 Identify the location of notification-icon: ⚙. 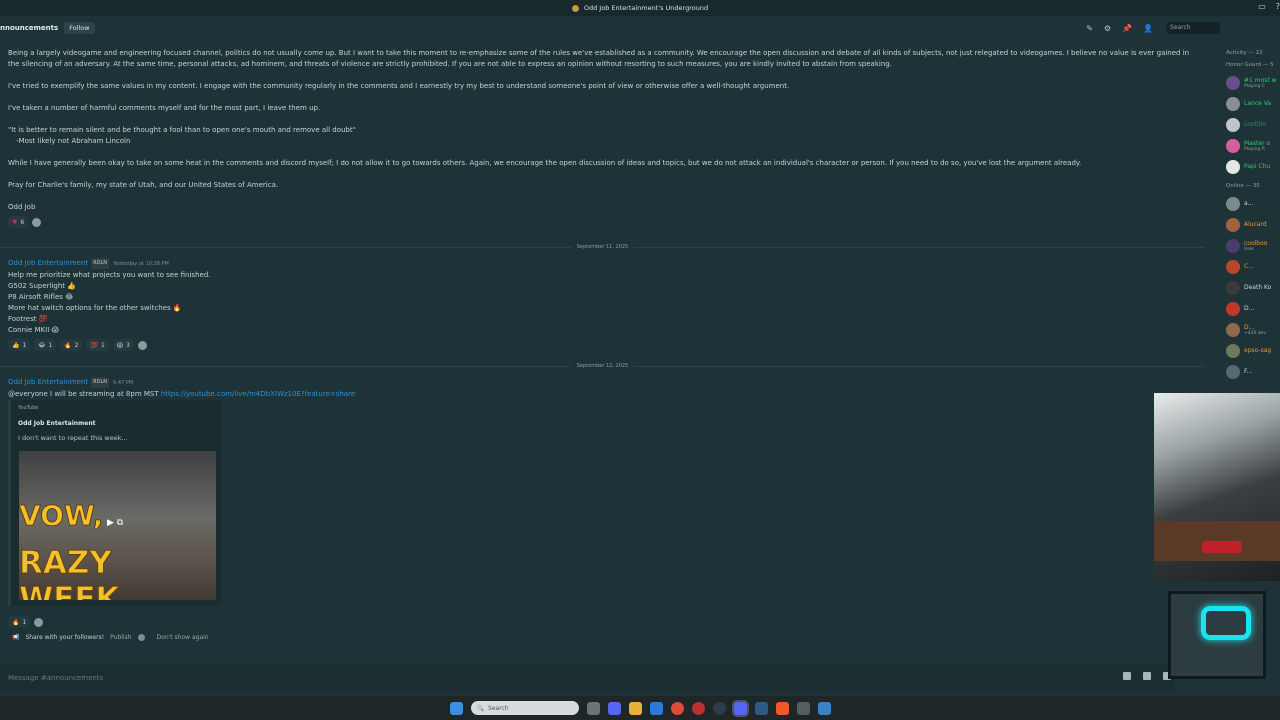
(1107, 28).